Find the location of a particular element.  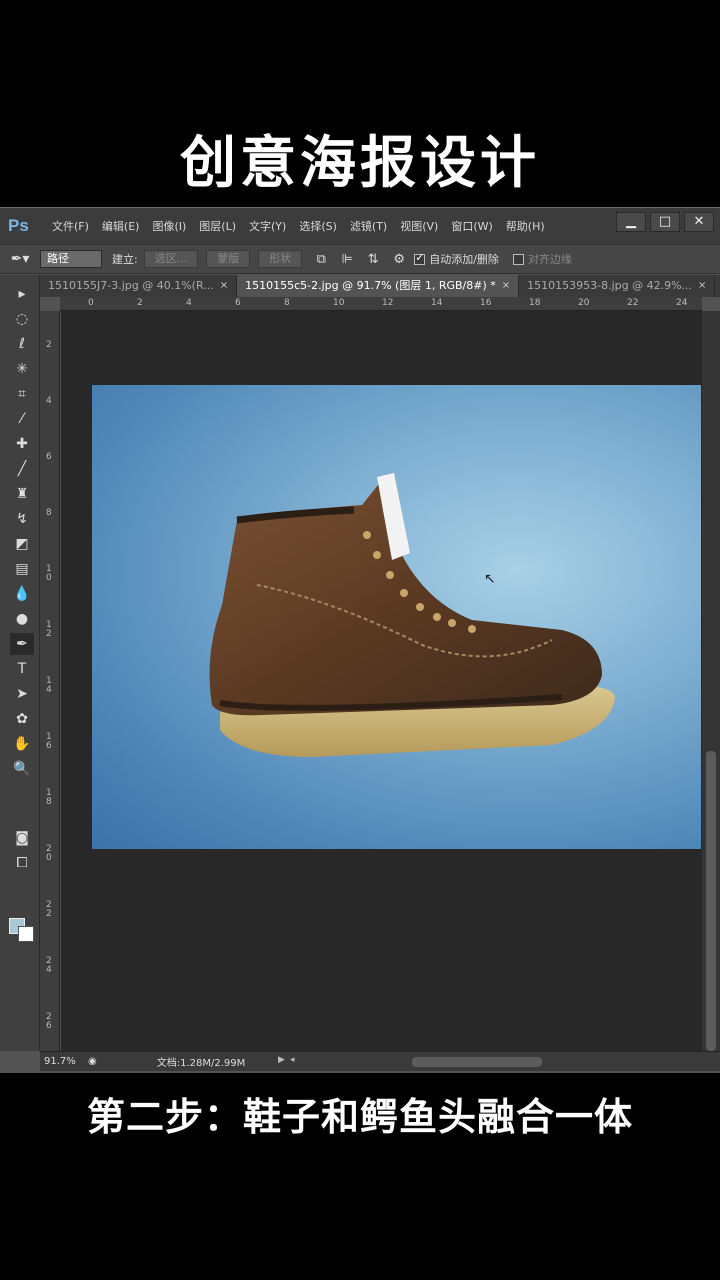

gear-icon: ⚙ is located at coordinates (399, 259).